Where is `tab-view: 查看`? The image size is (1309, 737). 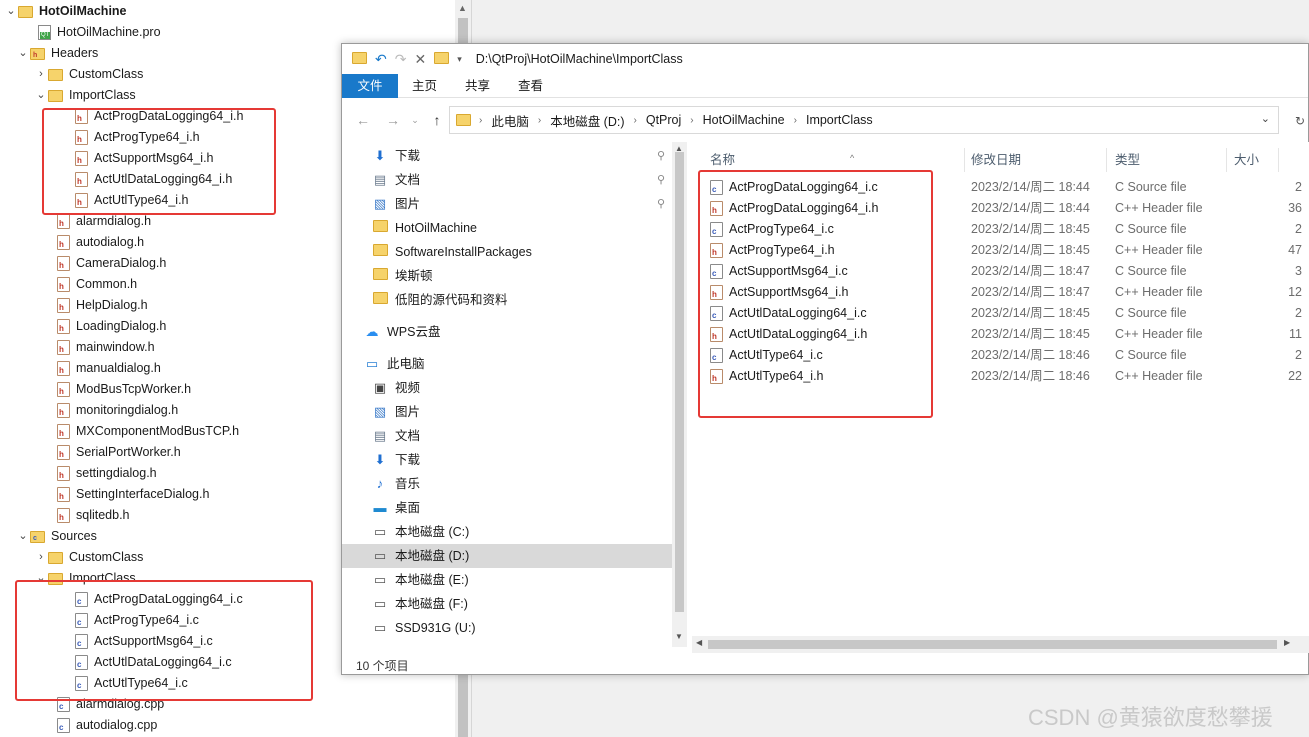
tab-view: 查看 is located at coordinates (530, 86).